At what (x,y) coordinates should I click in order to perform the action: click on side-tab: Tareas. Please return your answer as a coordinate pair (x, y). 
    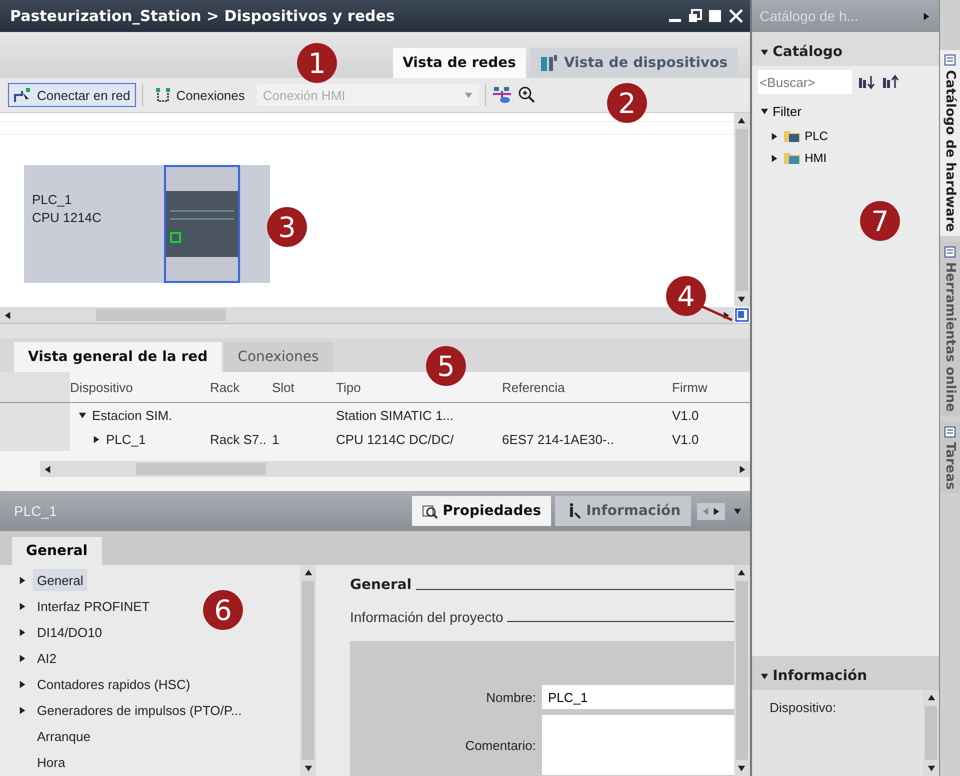
    Looking at the image, I should click on (950, 458).